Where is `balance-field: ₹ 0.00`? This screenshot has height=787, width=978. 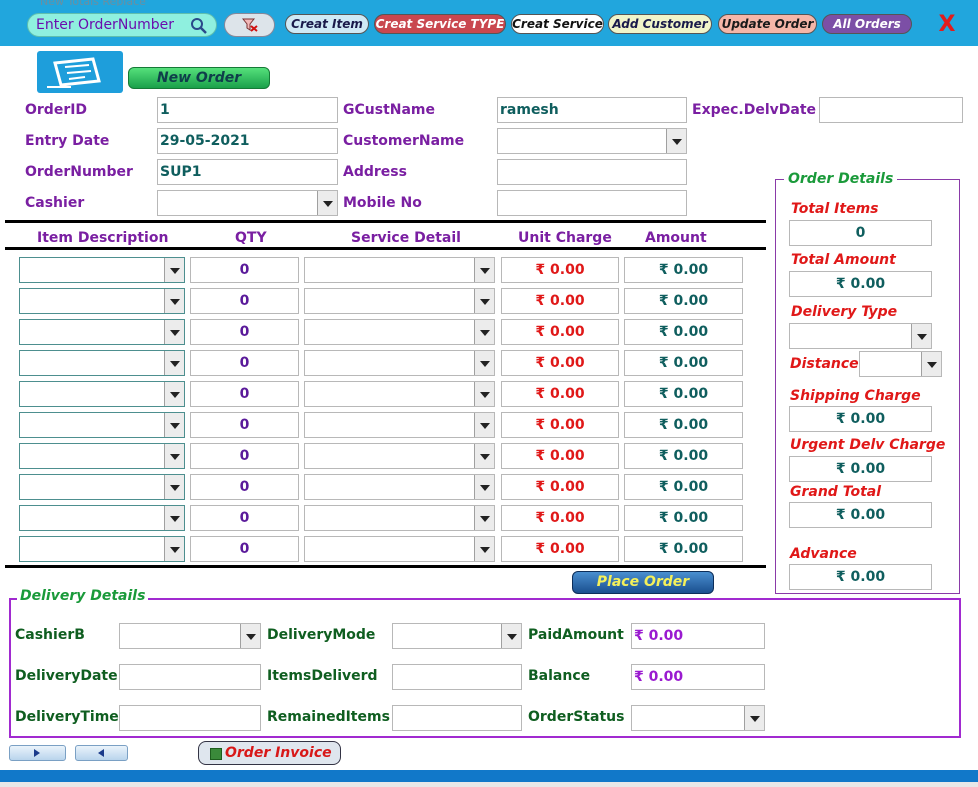 balance-field: ₹ 0.00 is located at coordinates (698, 677).